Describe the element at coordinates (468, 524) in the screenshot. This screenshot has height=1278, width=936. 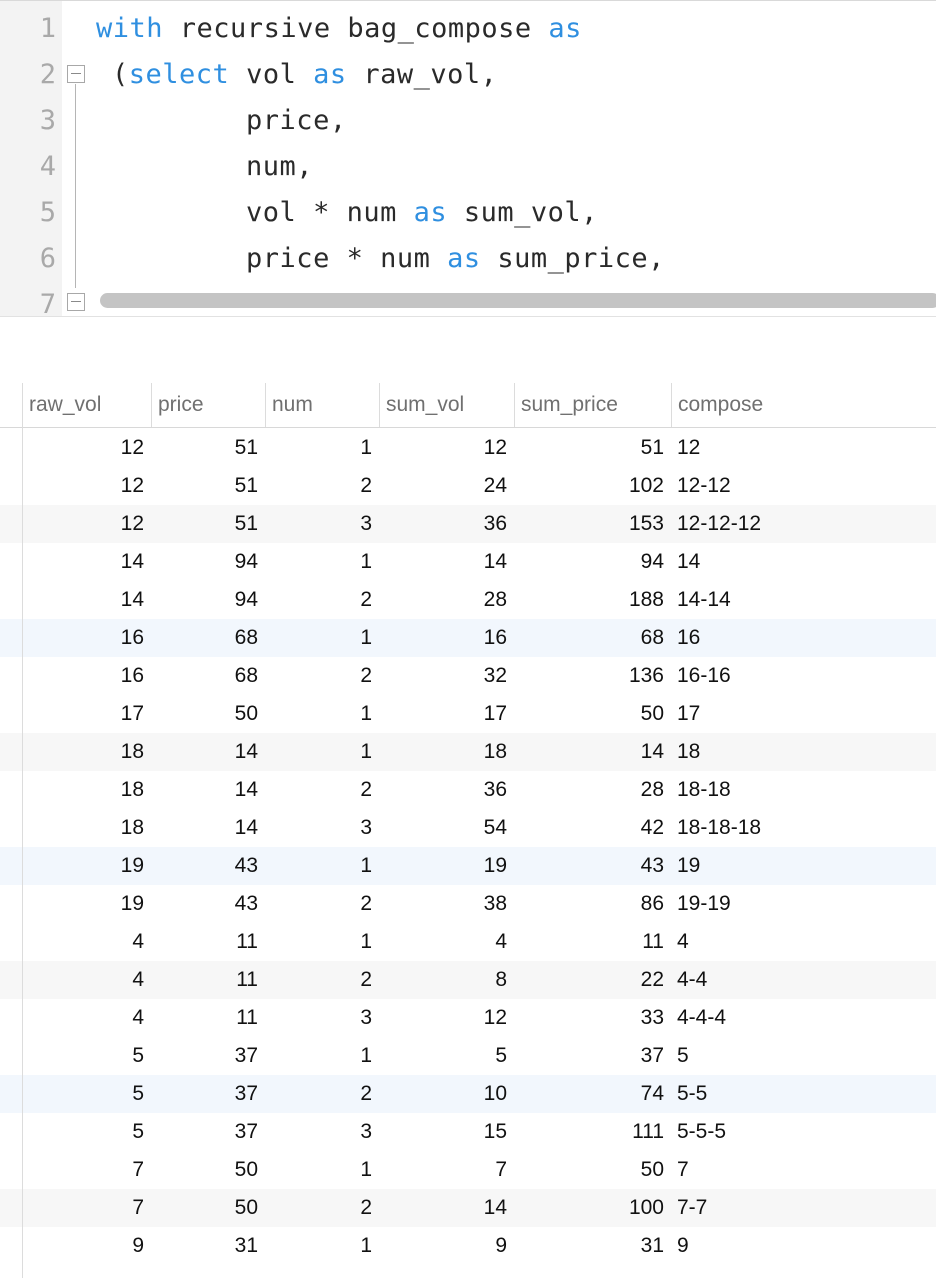
I see `table-row: 12 51 3 36 153 12-12-12` at that location.